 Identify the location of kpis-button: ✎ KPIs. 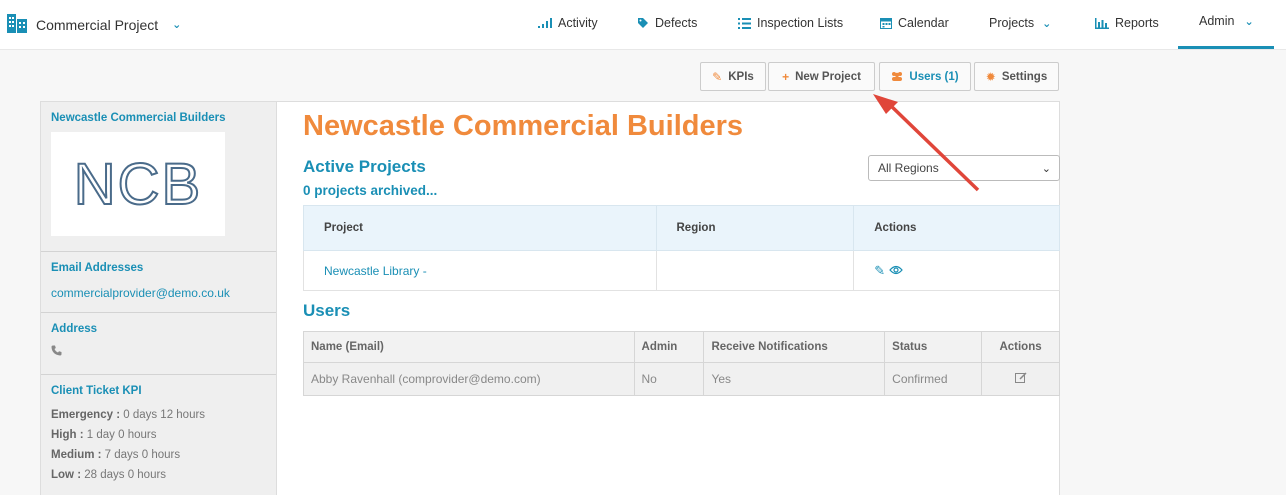
(733, 76).